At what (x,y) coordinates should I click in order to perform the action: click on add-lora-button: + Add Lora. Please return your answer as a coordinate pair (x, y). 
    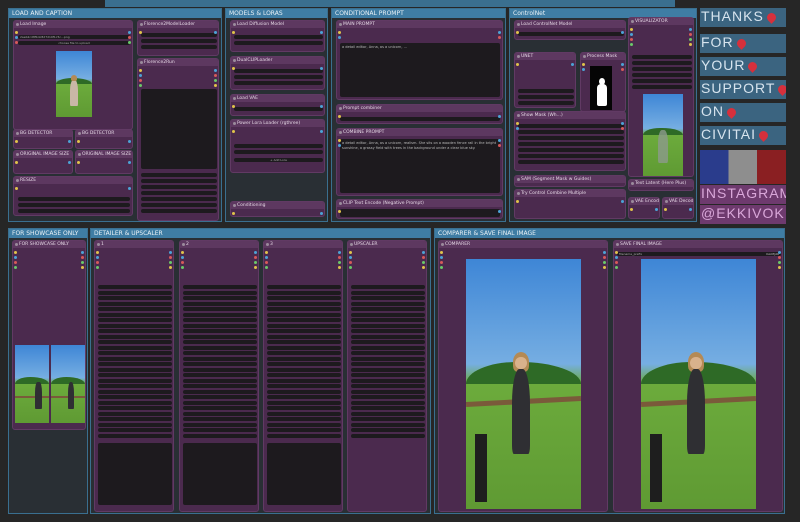
    Looking at the image, I should click on (278, 160).